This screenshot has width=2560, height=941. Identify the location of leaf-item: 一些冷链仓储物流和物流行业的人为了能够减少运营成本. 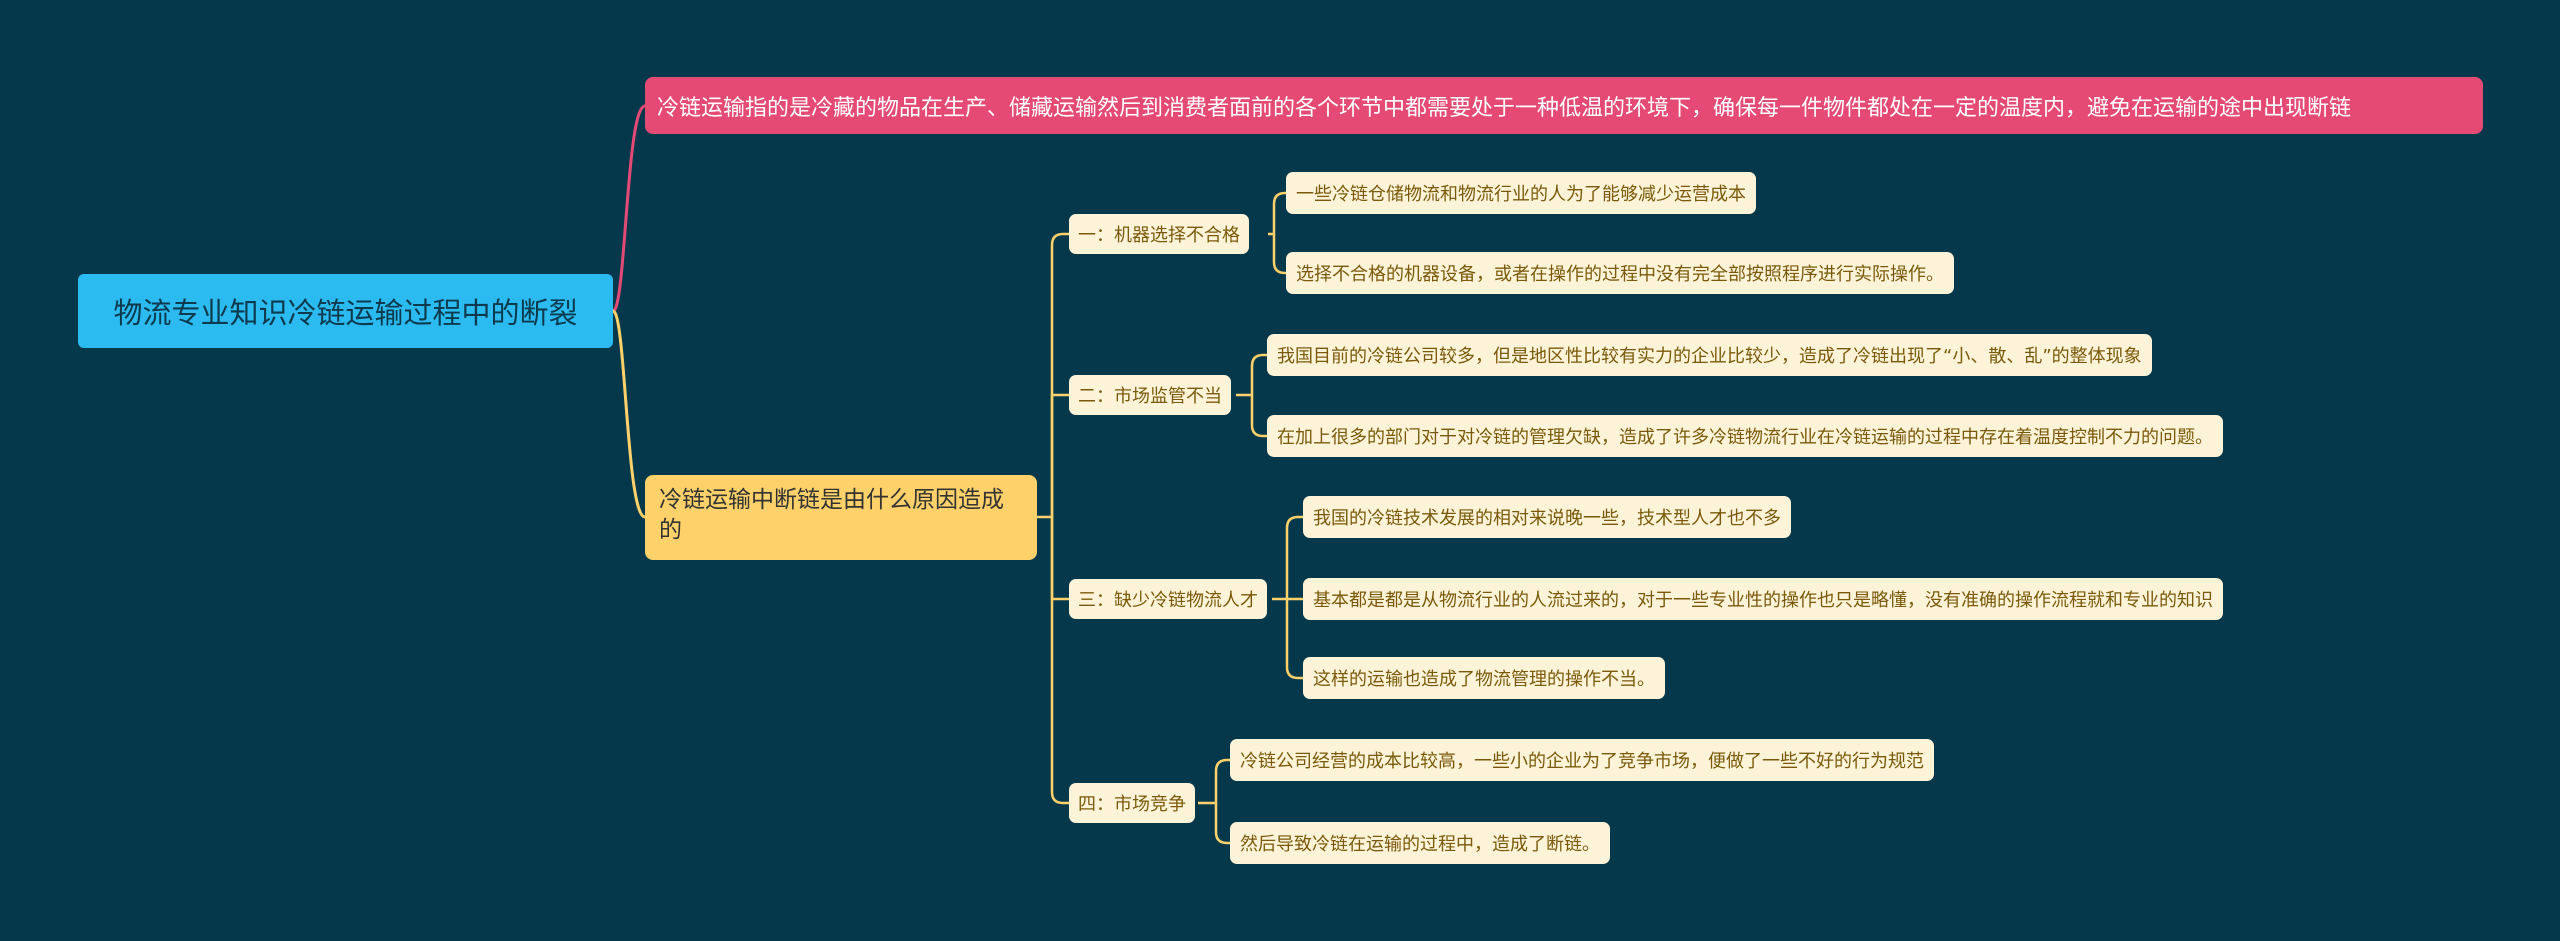
(1521, 193).